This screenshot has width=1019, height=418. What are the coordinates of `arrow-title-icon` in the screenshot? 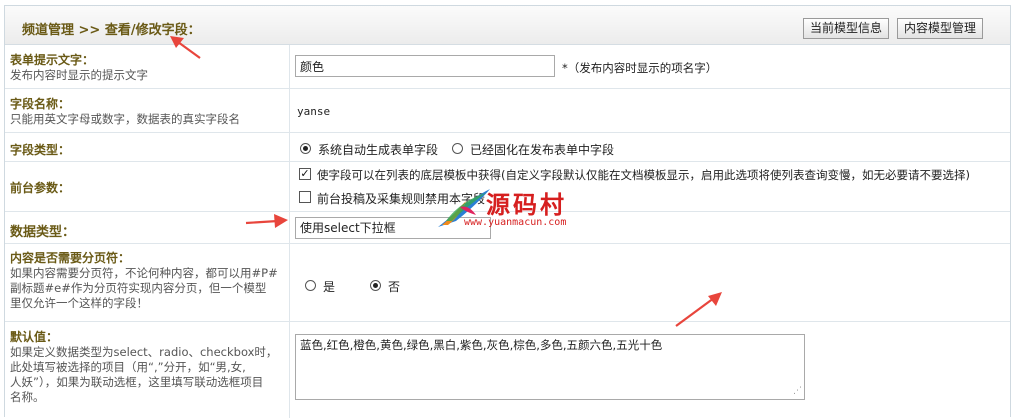 It's located at (189, 50).